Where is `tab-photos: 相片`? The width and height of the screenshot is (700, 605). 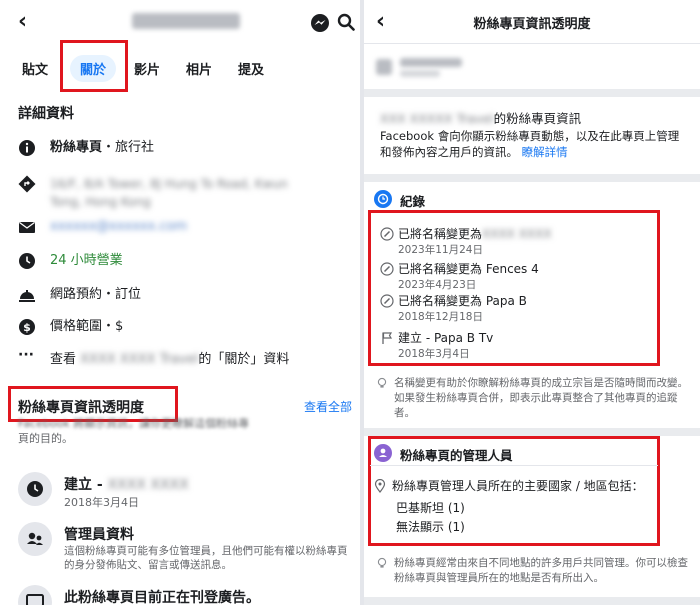
tab-photos: 相片 is located at coordinates (199, 68).